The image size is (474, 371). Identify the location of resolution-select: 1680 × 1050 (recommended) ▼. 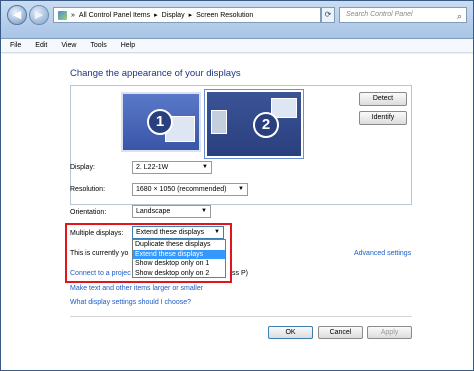
(190, 189).